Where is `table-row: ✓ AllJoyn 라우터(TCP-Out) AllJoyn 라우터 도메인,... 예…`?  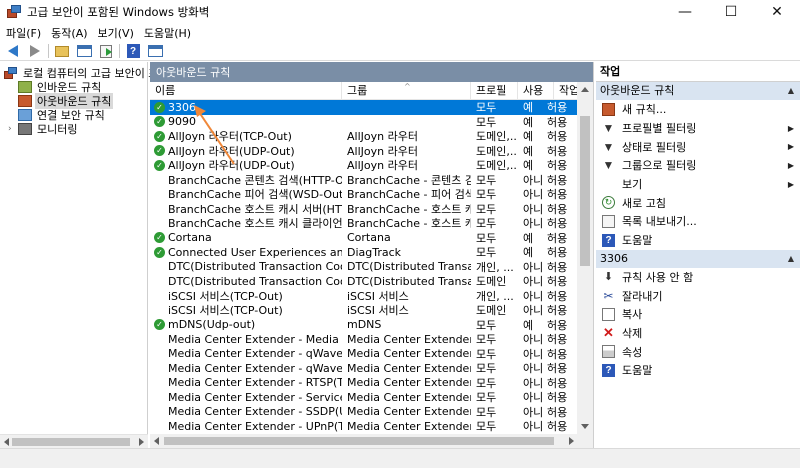 table-row: ✓ AllJoyn 라우터(TCP-Out) AllJoyn 라우터 도메인,... 예… is located at coordinates (364, 136).